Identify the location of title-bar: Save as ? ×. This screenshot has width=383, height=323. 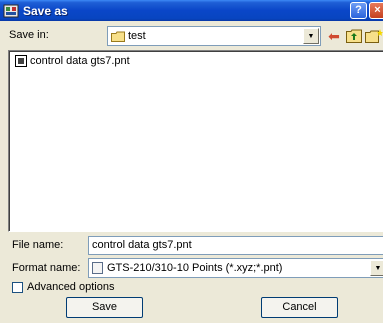
(191, 10).